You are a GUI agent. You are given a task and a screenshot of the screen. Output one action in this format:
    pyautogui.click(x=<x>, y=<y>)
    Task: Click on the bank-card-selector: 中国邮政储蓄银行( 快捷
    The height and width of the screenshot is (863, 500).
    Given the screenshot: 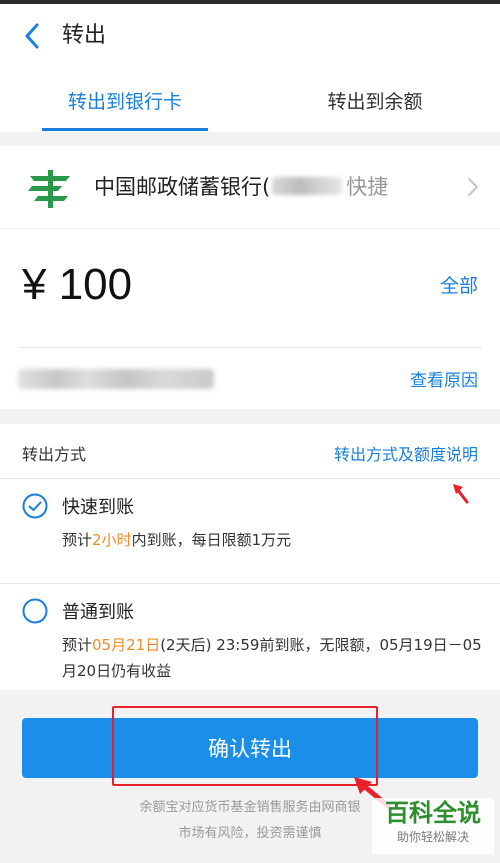 What is the action you would take?
    pyautogui.click(x=250, y=187)
    